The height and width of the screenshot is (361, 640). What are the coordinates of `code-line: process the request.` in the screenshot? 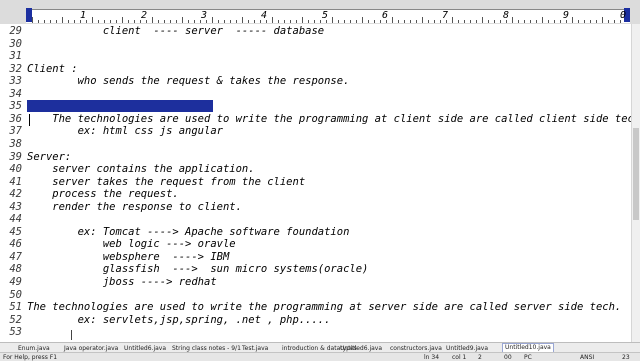 It's located at (102, 194).